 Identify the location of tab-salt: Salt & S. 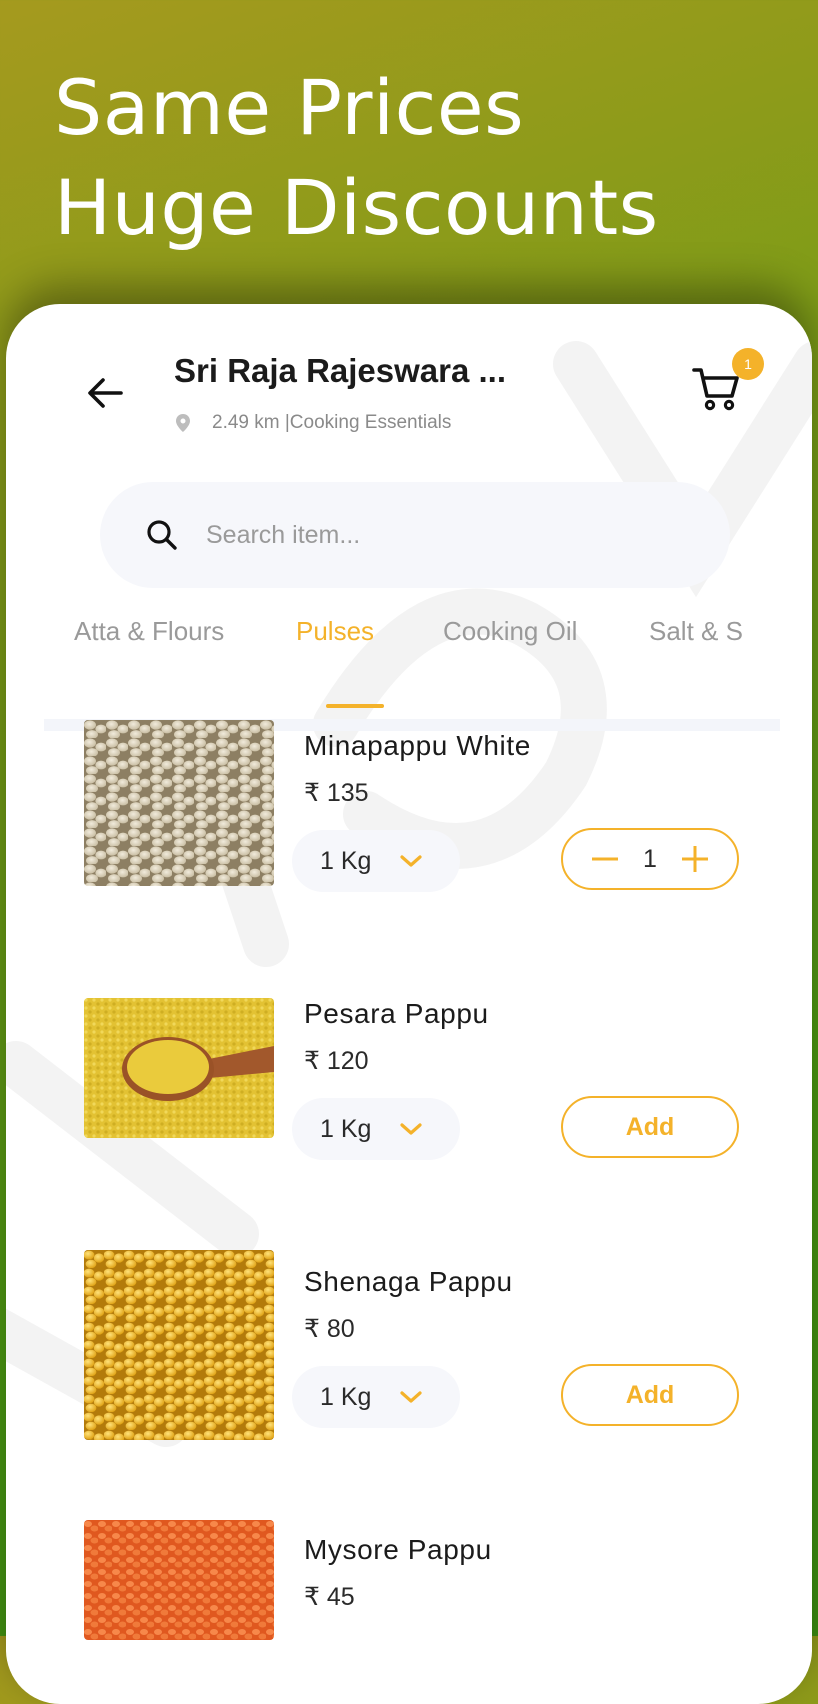
(696, 631).